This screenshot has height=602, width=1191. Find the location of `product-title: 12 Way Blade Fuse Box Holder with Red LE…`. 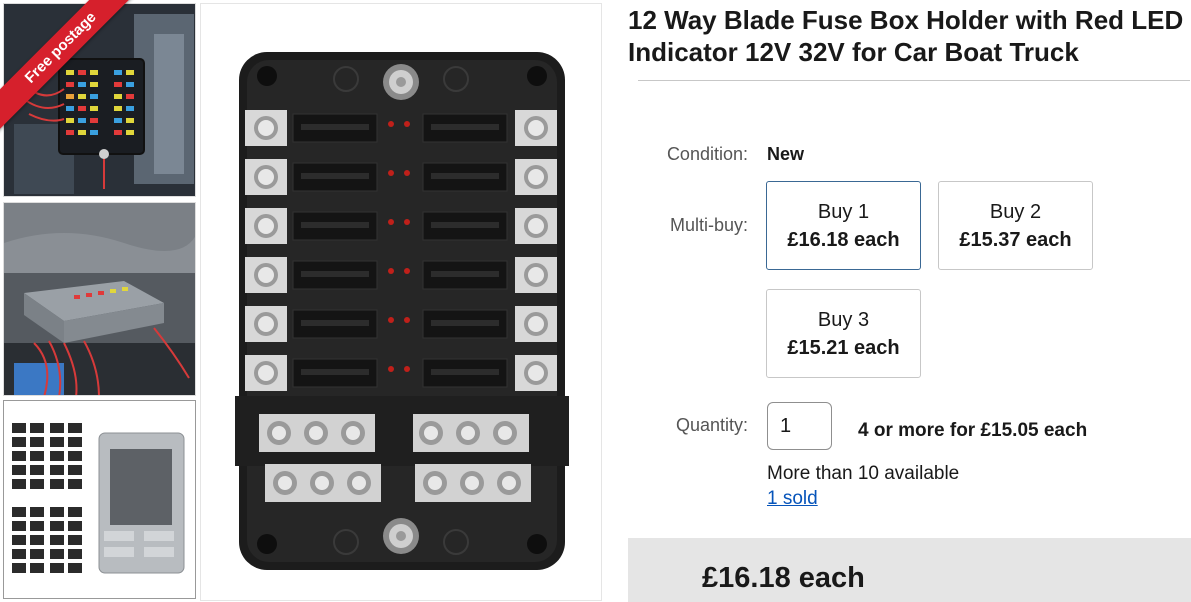

product-title: 12 Way Blade Fuse Box Holder with Red LE… is located at coordinates (906, 36).